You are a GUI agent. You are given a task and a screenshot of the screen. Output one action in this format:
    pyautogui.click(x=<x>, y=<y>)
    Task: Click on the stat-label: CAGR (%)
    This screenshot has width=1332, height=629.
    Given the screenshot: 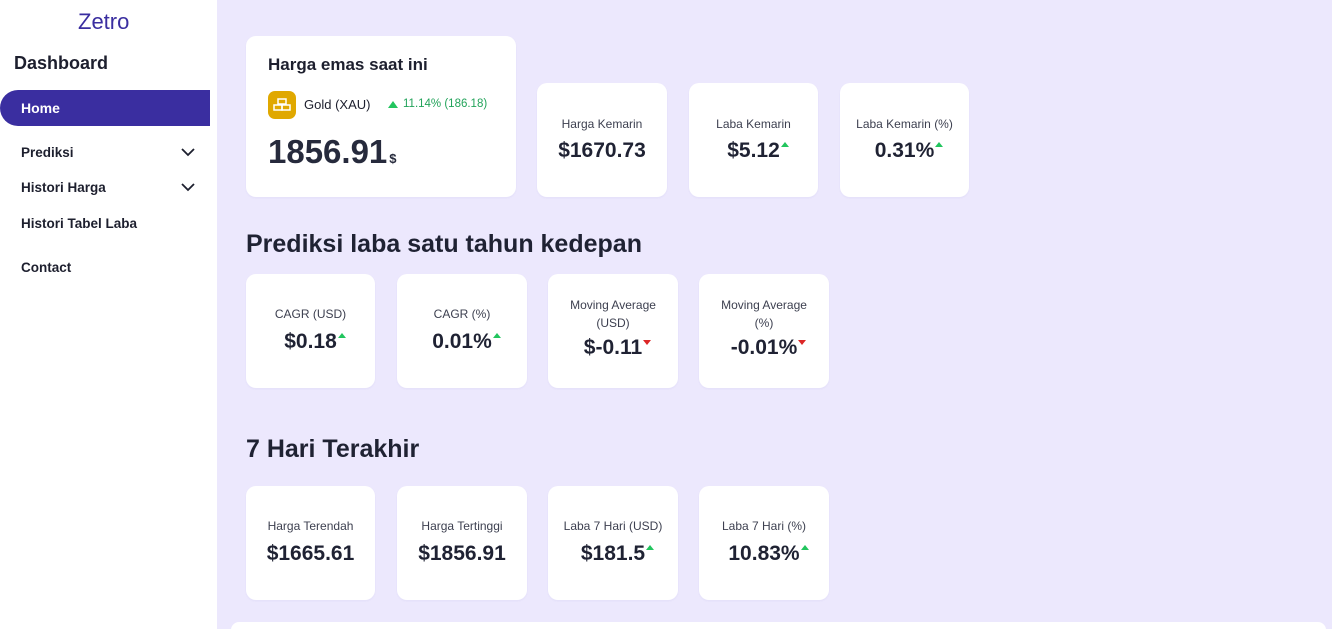 What is the action you would take?
    pyautogui.click(x=462, y=314)
    